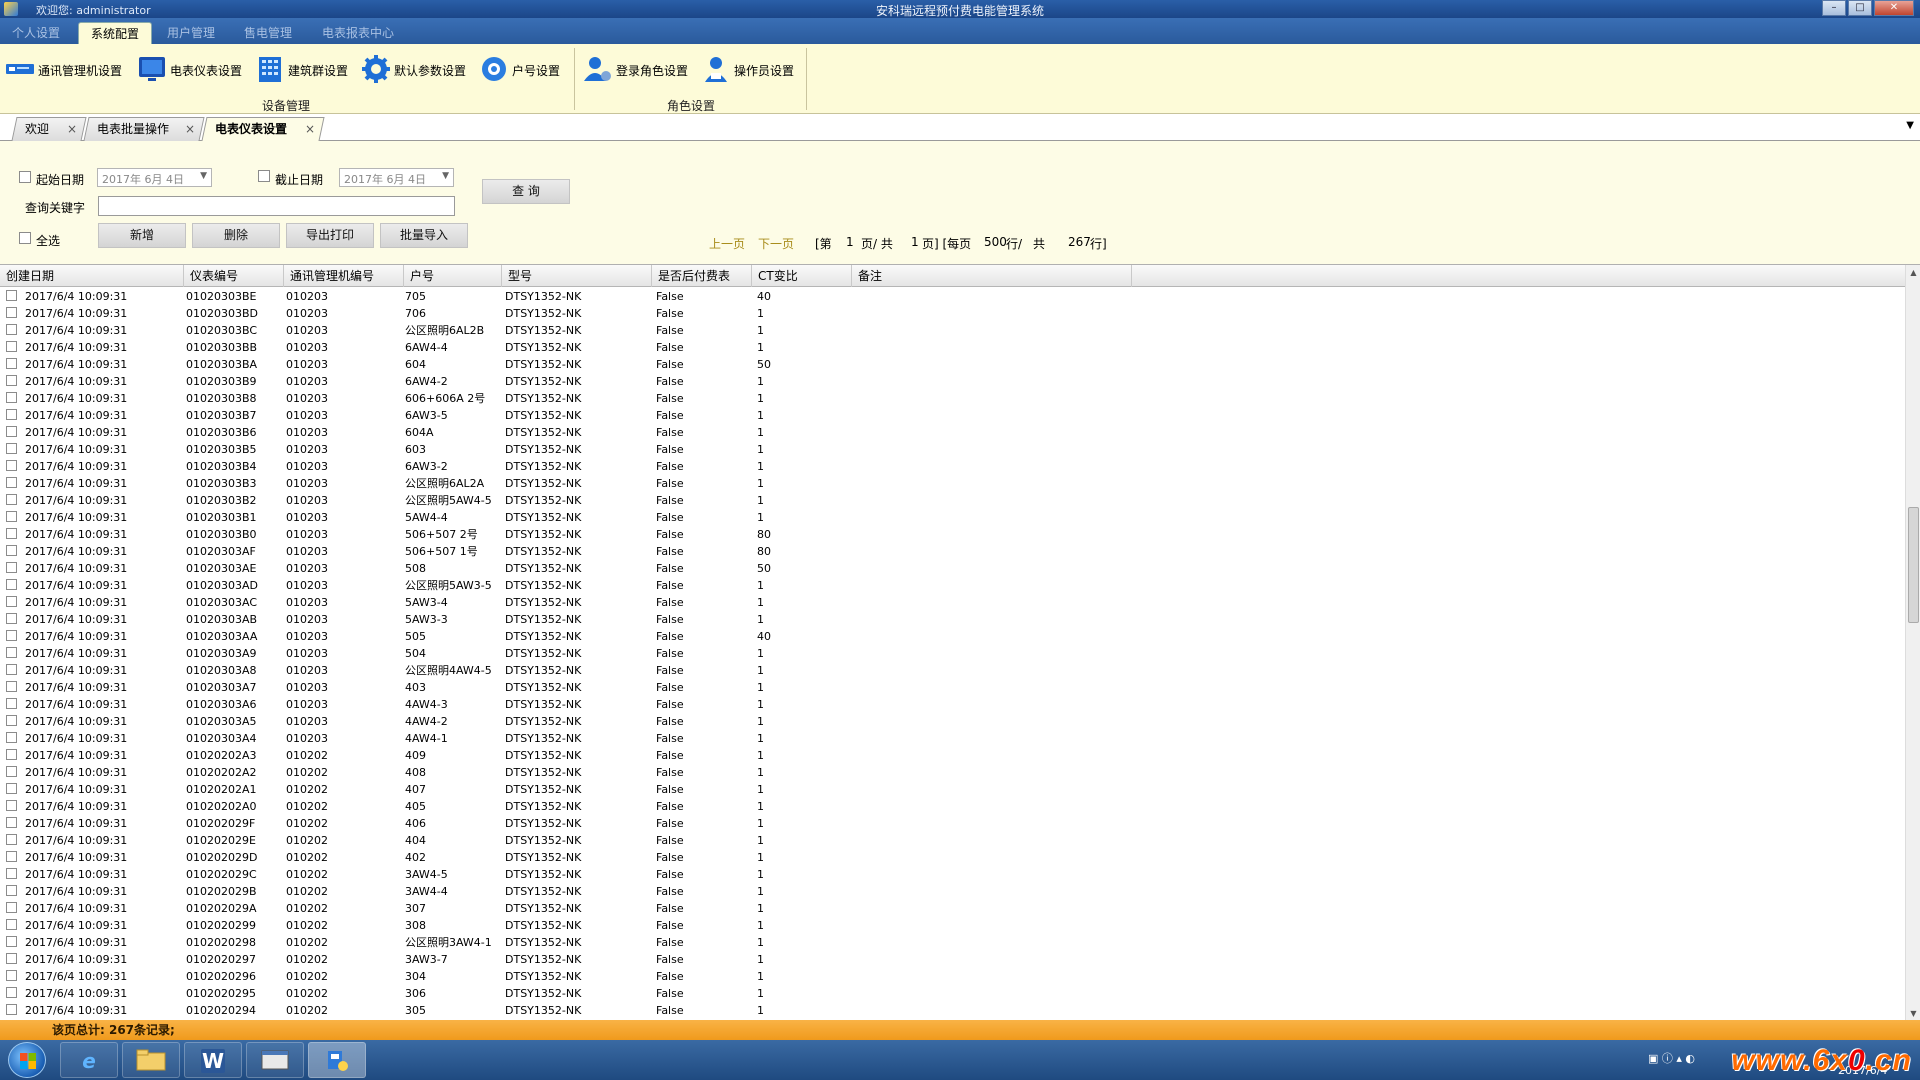  Describe the element at coordinates (337, 1060) in the screenshot. I see `taskbar-meter-system-button` at that location.